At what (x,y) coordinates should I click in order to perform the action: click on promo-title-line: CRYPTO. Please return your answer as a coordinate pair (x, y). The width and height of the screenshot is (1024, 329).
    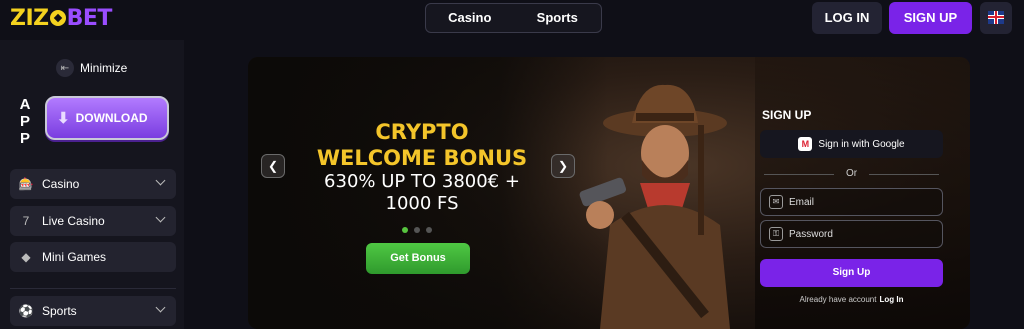
    Looking at the image, I should click on (422, 132).